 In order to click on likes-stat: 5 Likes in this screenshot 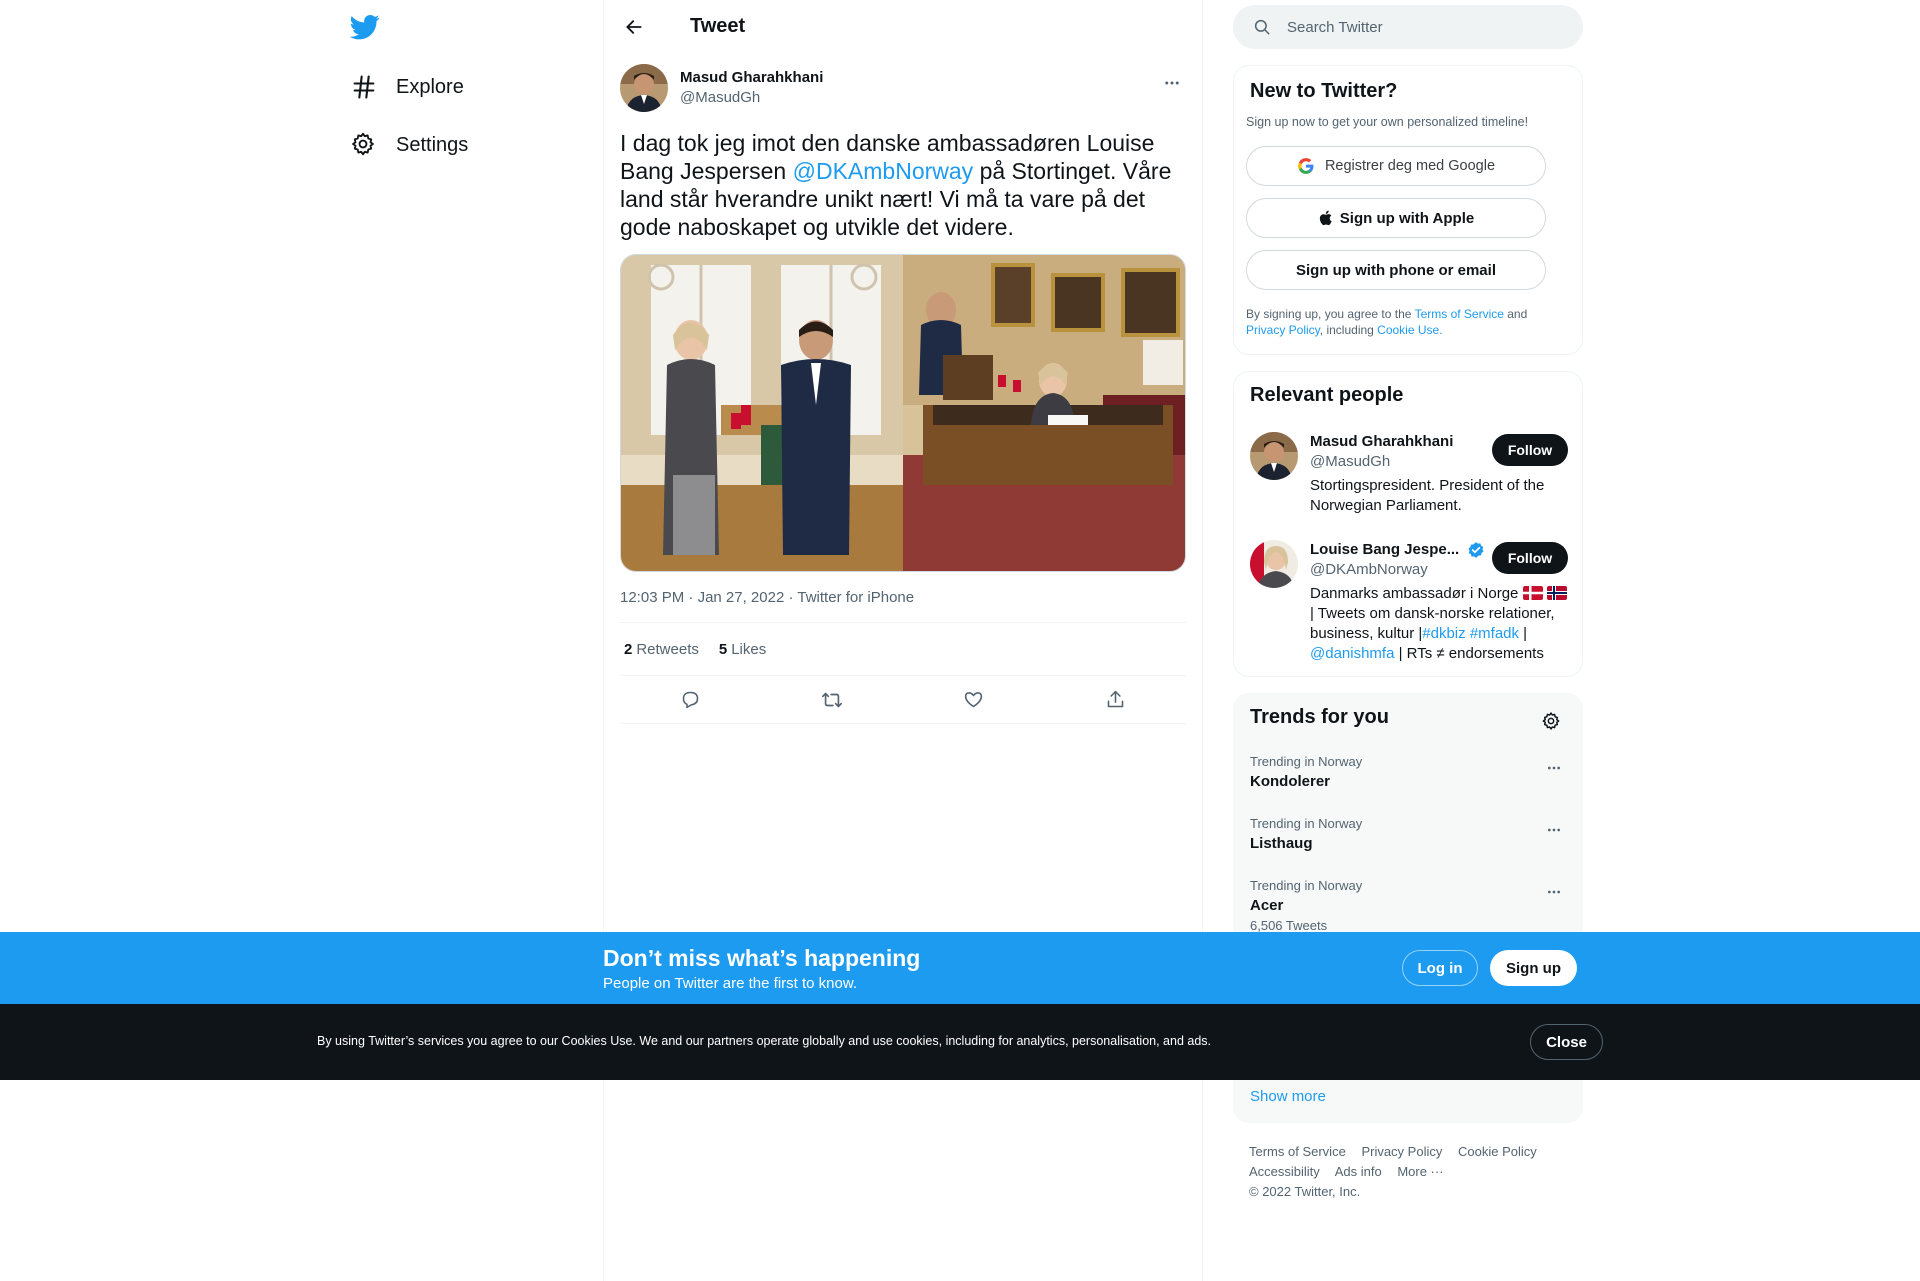, I will do `click(742, 649)`.